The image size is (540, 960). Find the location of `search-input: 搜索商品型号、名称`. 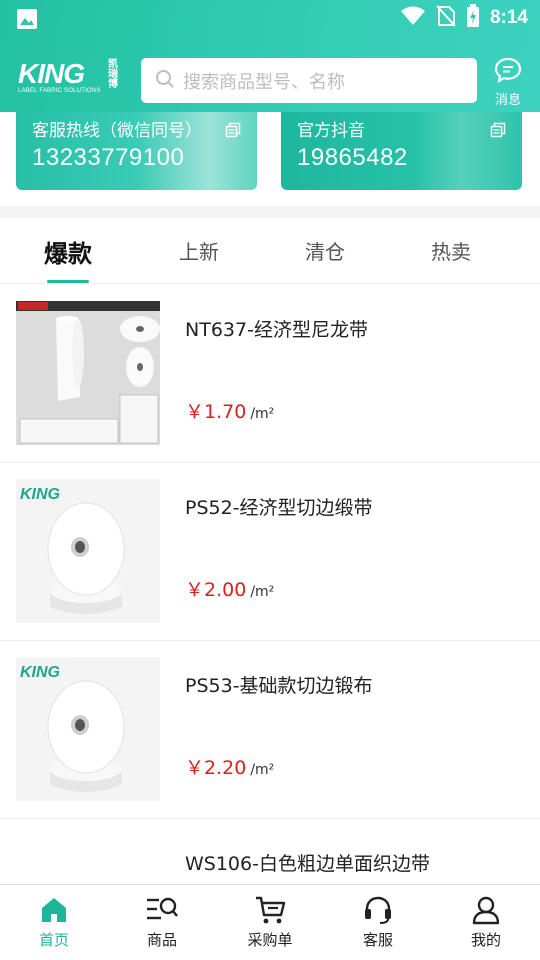

search-input: 搜索商品型号、名称 is located at coordinates (309, 80).